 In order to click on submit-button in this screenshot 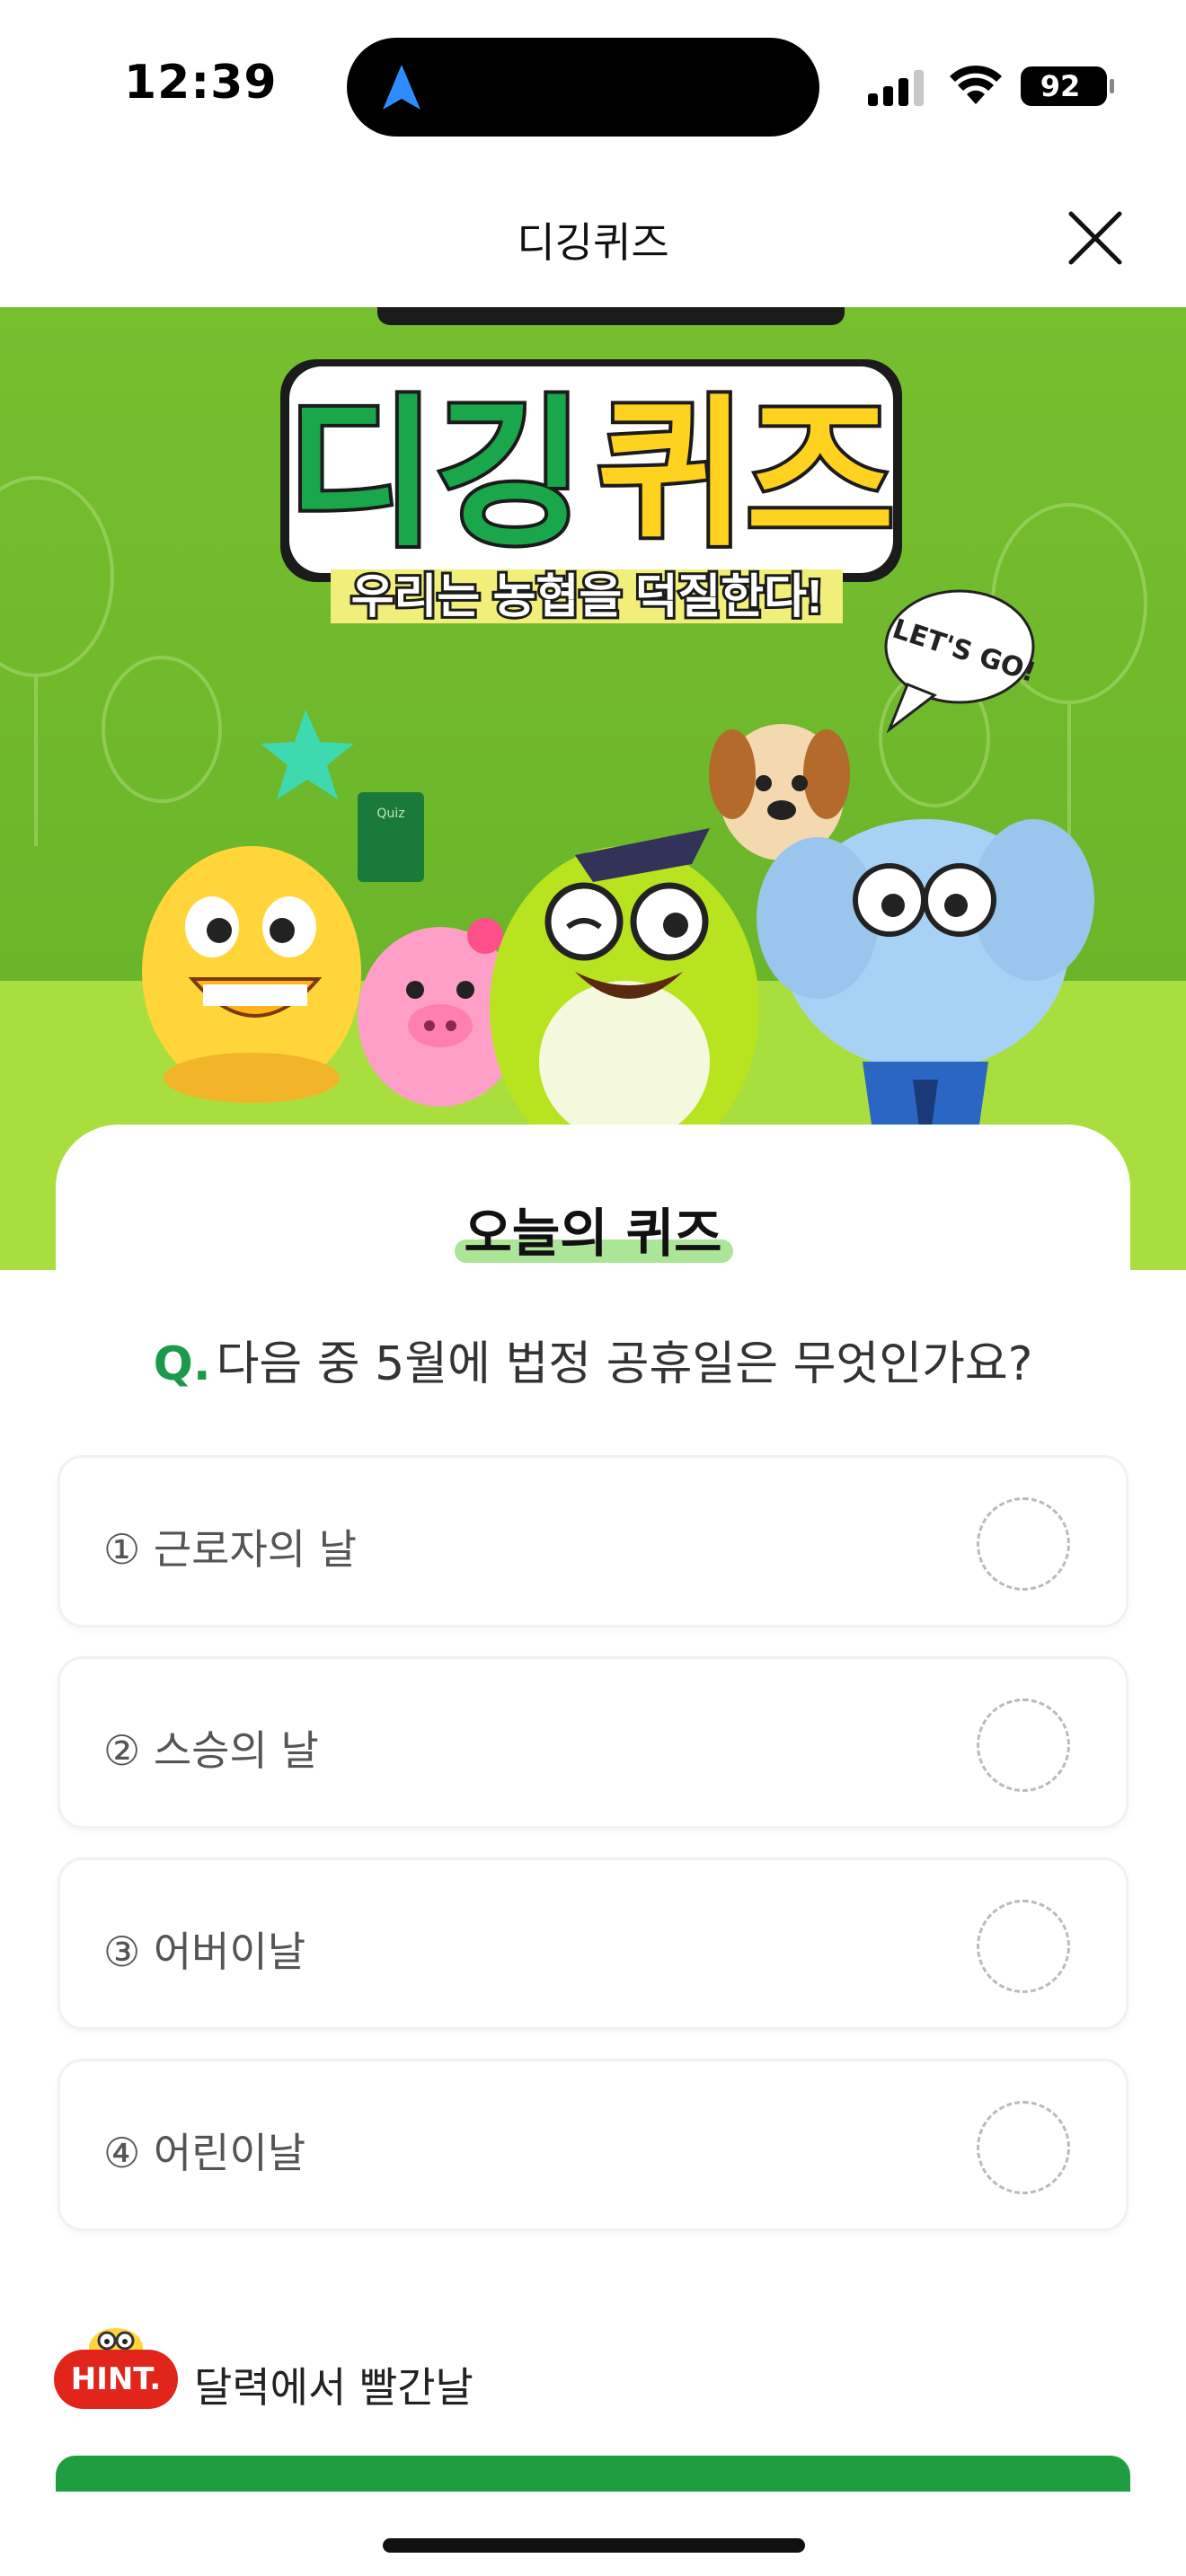, I will do `click(593, 2474)`.